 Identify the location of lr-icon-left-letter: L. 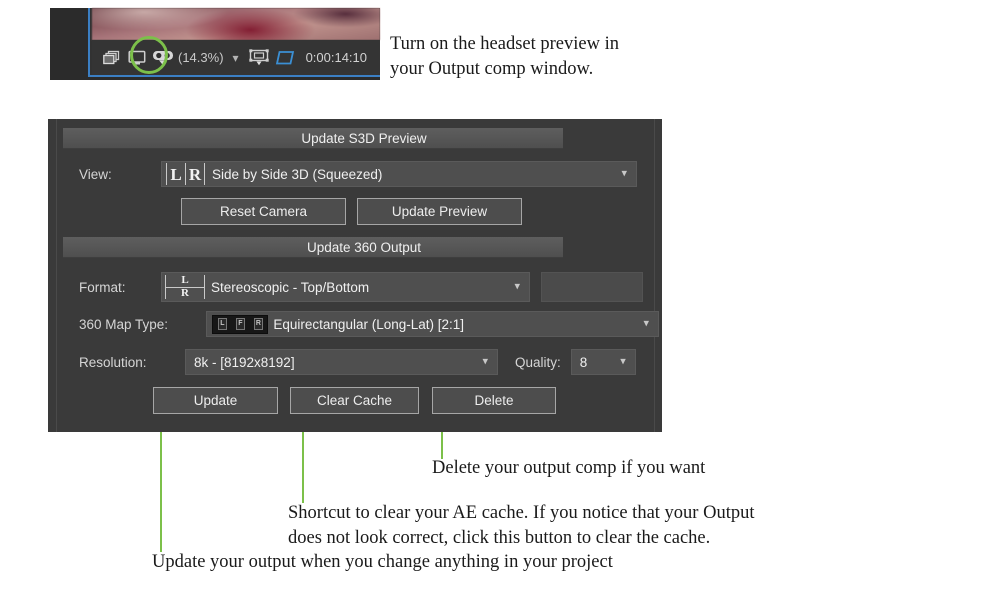
(176, 174).